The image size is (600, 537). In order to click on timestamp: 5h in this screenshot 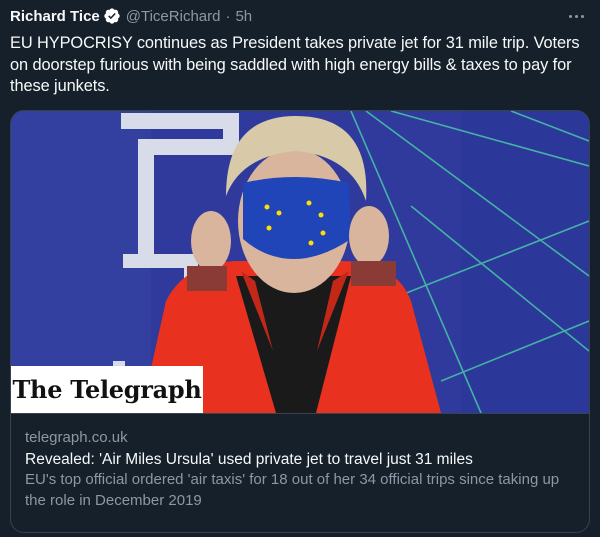, I will do `click(243, 16)`.